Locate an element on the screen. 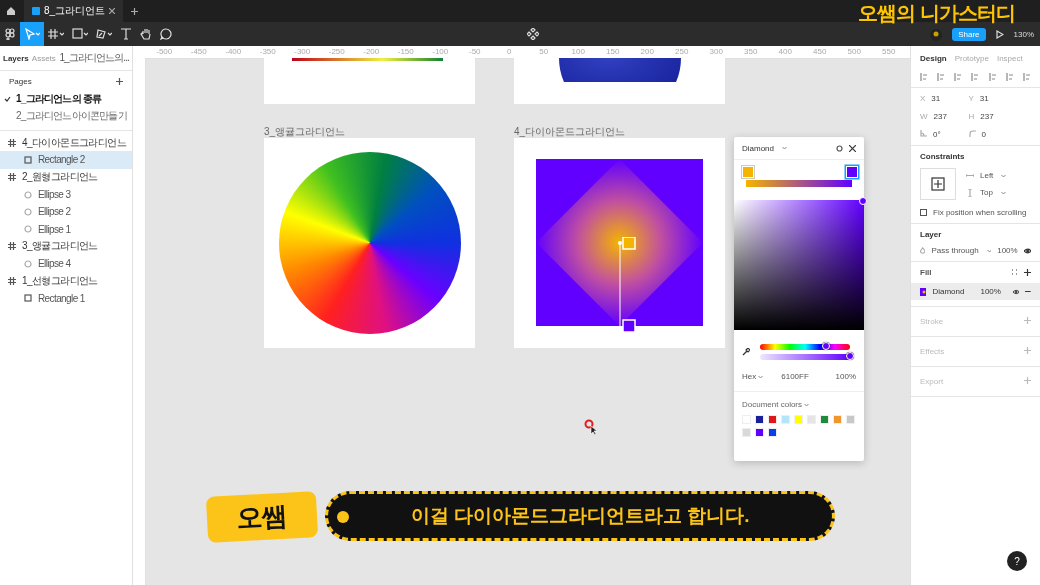 The width and height of the screenshot is (1040, 585). ruler-label: 50 is located at coordinates (544, 52).